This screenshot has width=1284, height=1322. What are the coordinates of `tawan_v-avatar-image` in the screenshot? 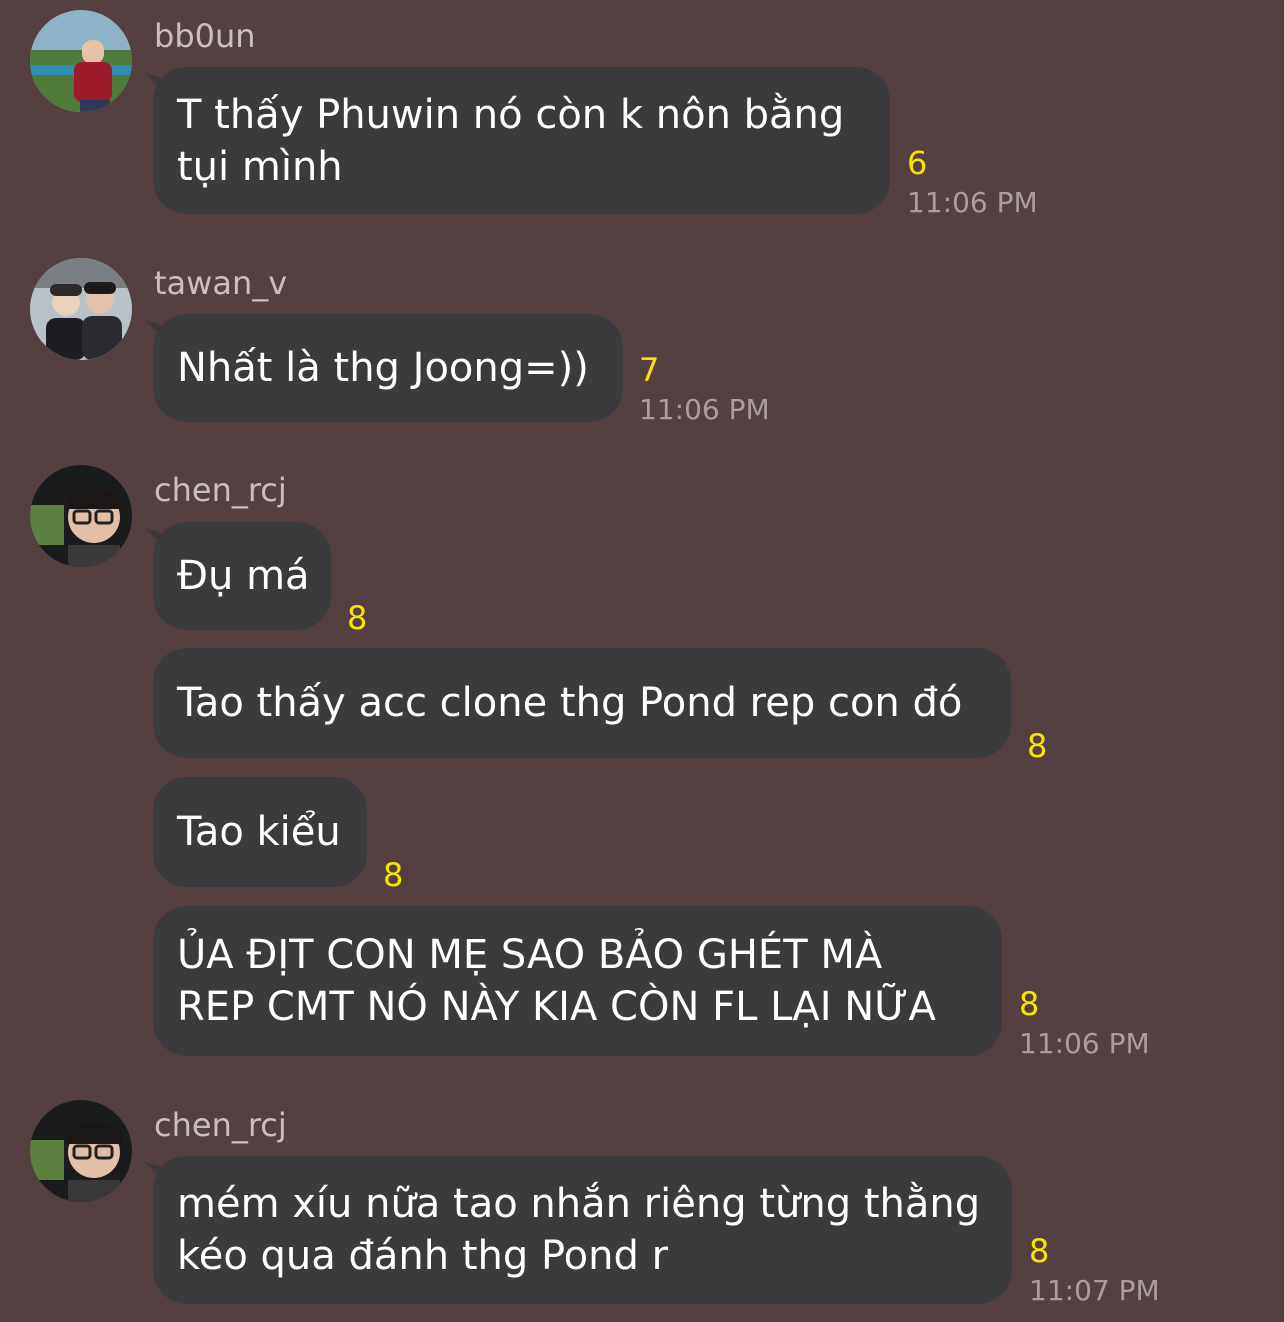 It's located at (81, 309).